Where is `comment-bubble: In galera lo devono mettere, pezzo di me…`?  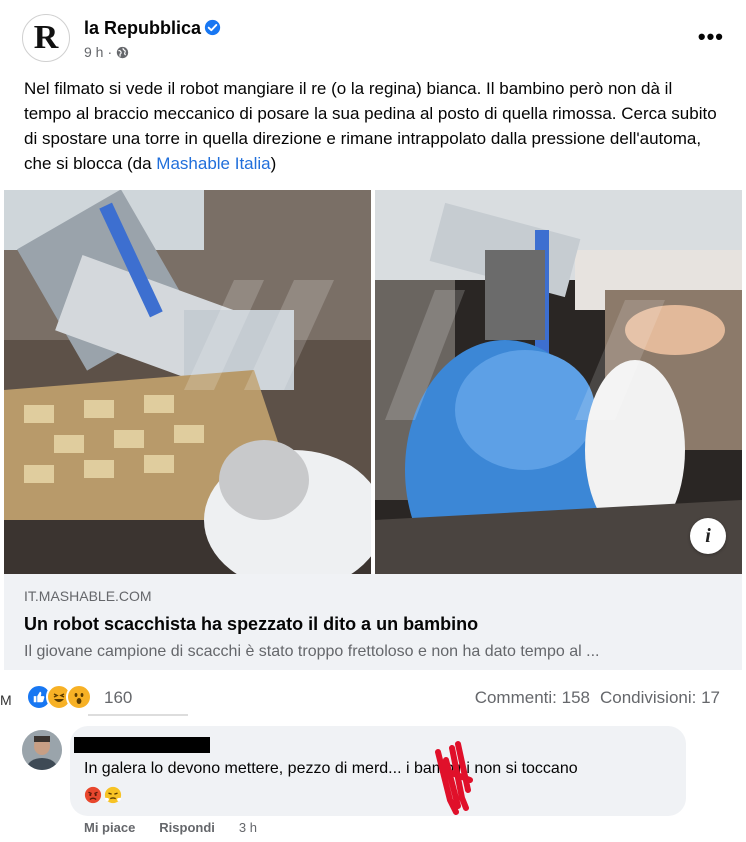
comment-bubble: In galera lo devono mettere, pezzo di me… is located at coordinates (378, 771).